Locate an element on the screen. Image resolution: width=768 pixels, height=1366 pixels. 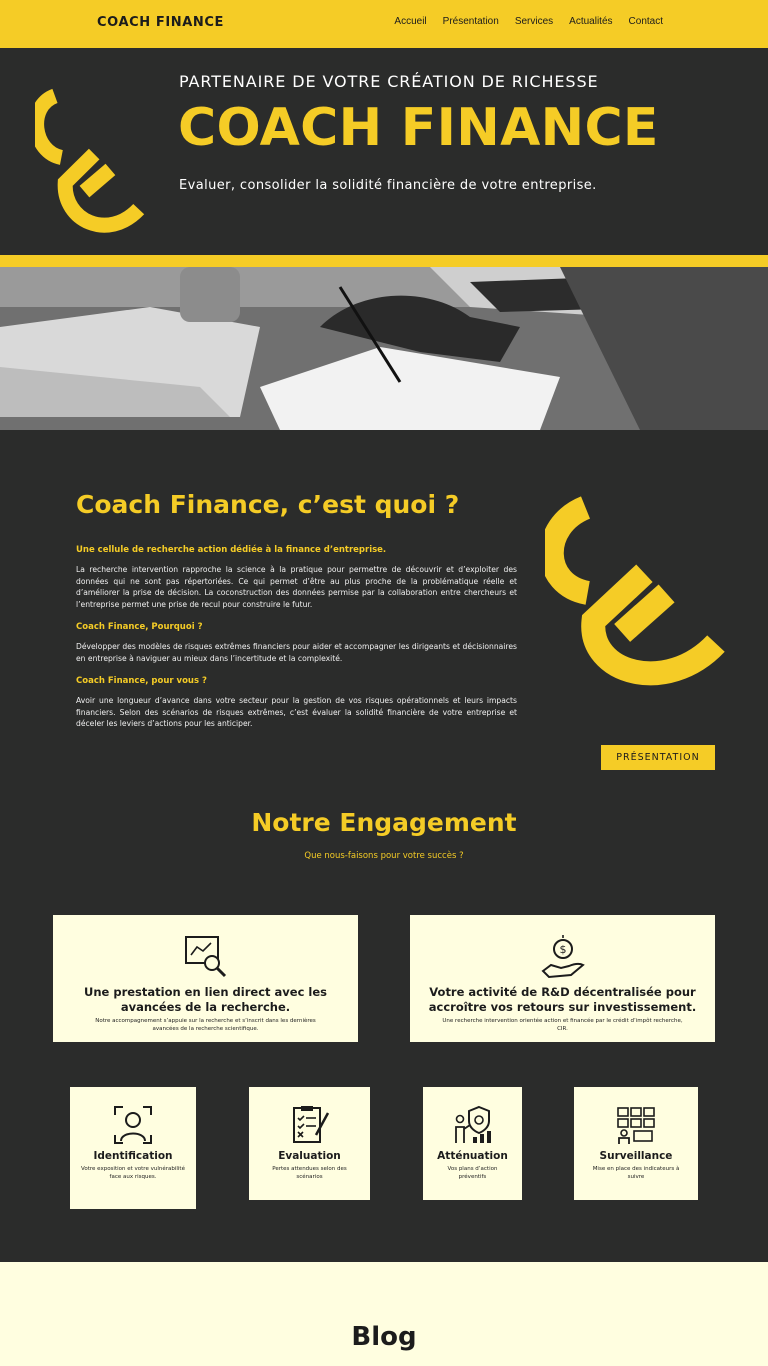
coach-finance-logo-icon is located at coordinates (90, 160).